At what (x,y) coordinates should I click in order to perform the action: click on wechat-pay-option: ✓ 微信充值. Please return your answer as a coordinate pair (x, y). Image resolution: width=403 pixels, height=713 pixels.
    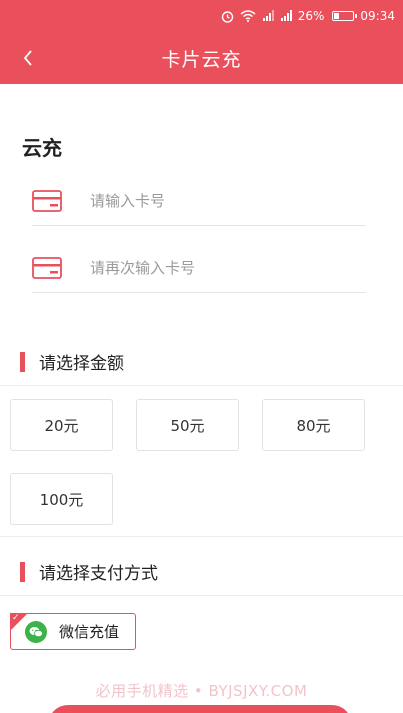
    Looking at the image, I should click on (73, 631).